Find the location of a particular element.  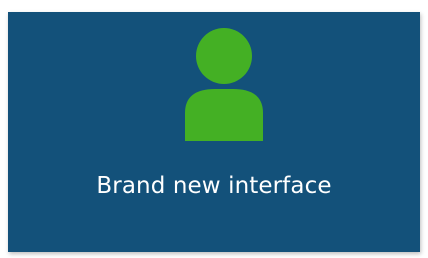

tile-label: Brand new interface is located at coordinates (214, 186).